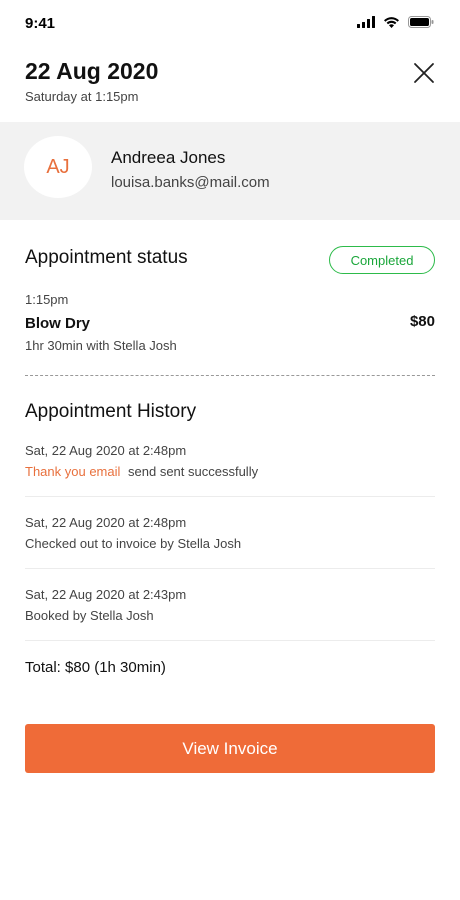 The image size is (460, 900). I want to click on status-bar: 9:41, so click(230, 22).